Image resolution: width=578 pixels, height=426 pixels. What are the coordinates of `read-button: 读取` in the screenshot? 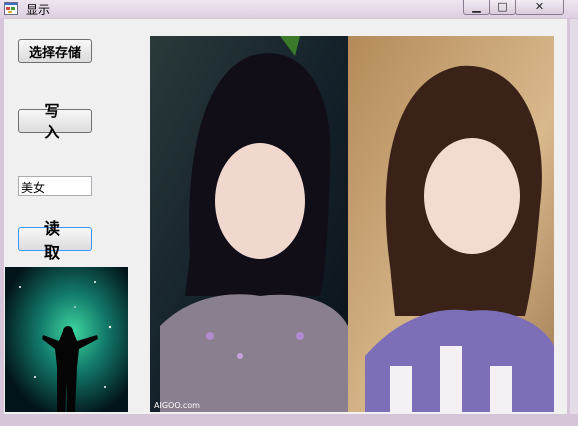 It's located at (55, 240).